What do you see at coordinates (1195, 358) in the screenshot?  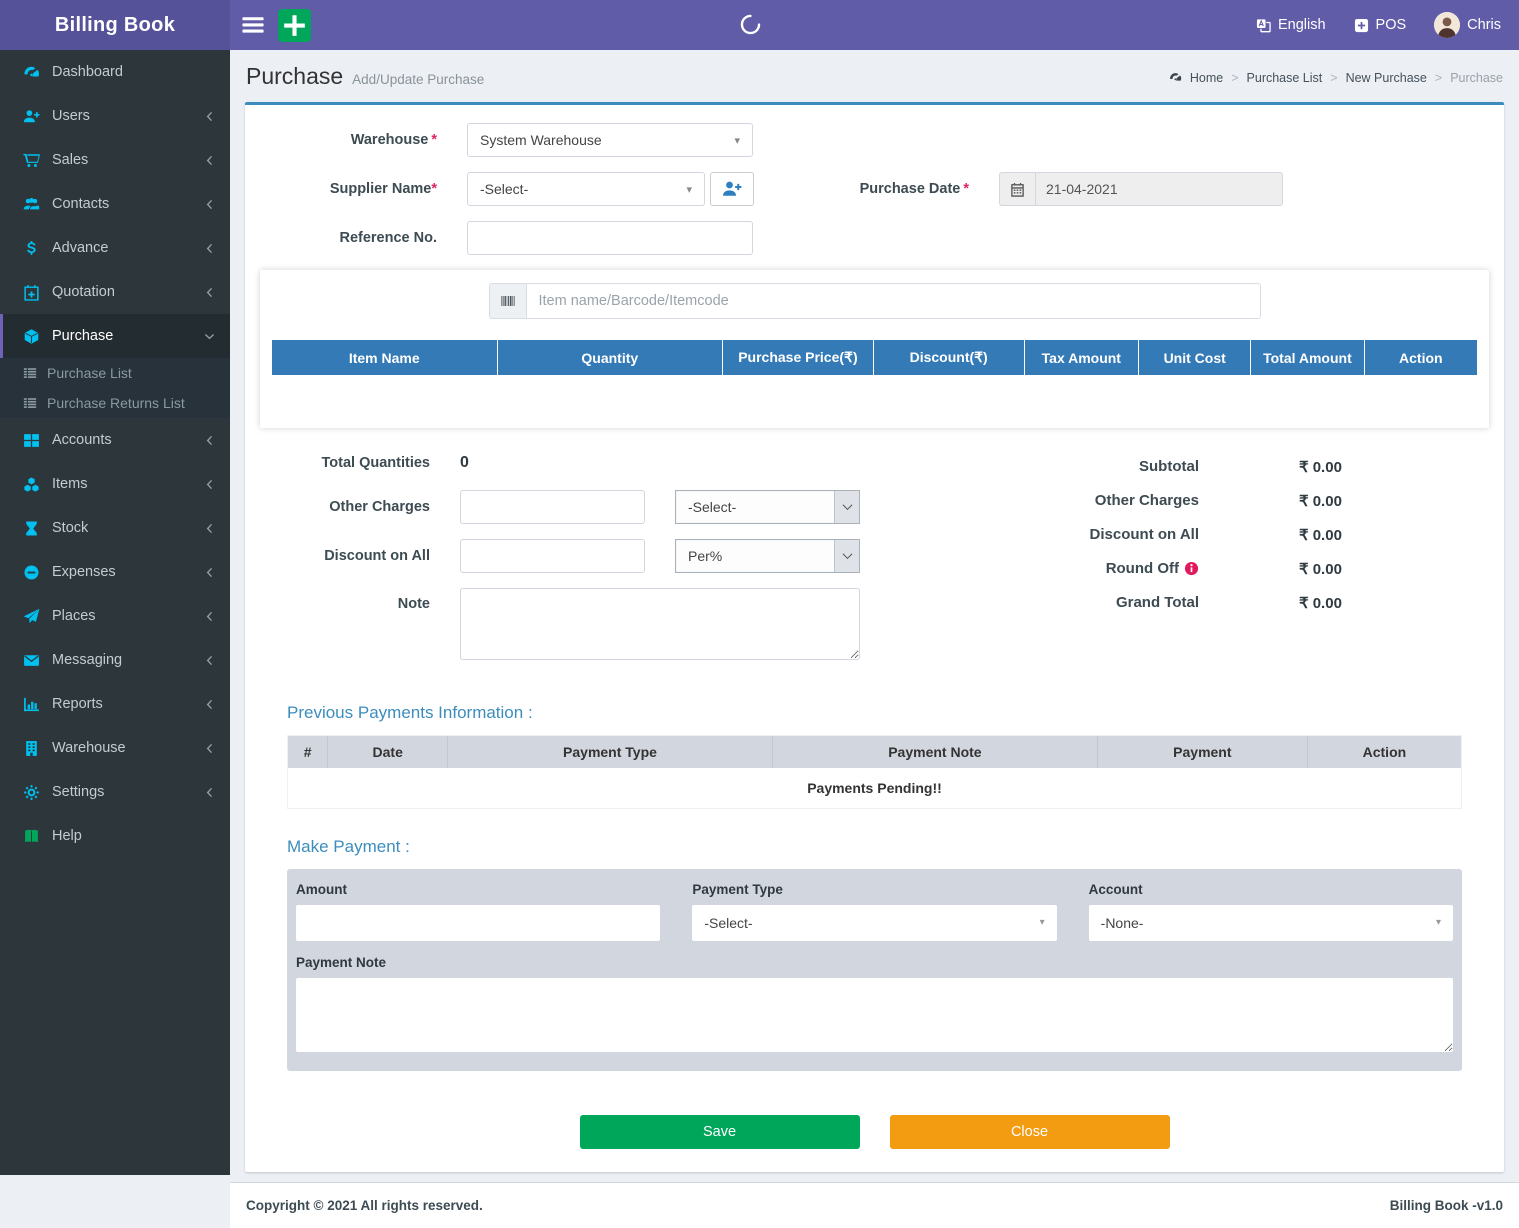 I see `col-unit-cost: Unit Cost` at bounding box center [1195, 358].